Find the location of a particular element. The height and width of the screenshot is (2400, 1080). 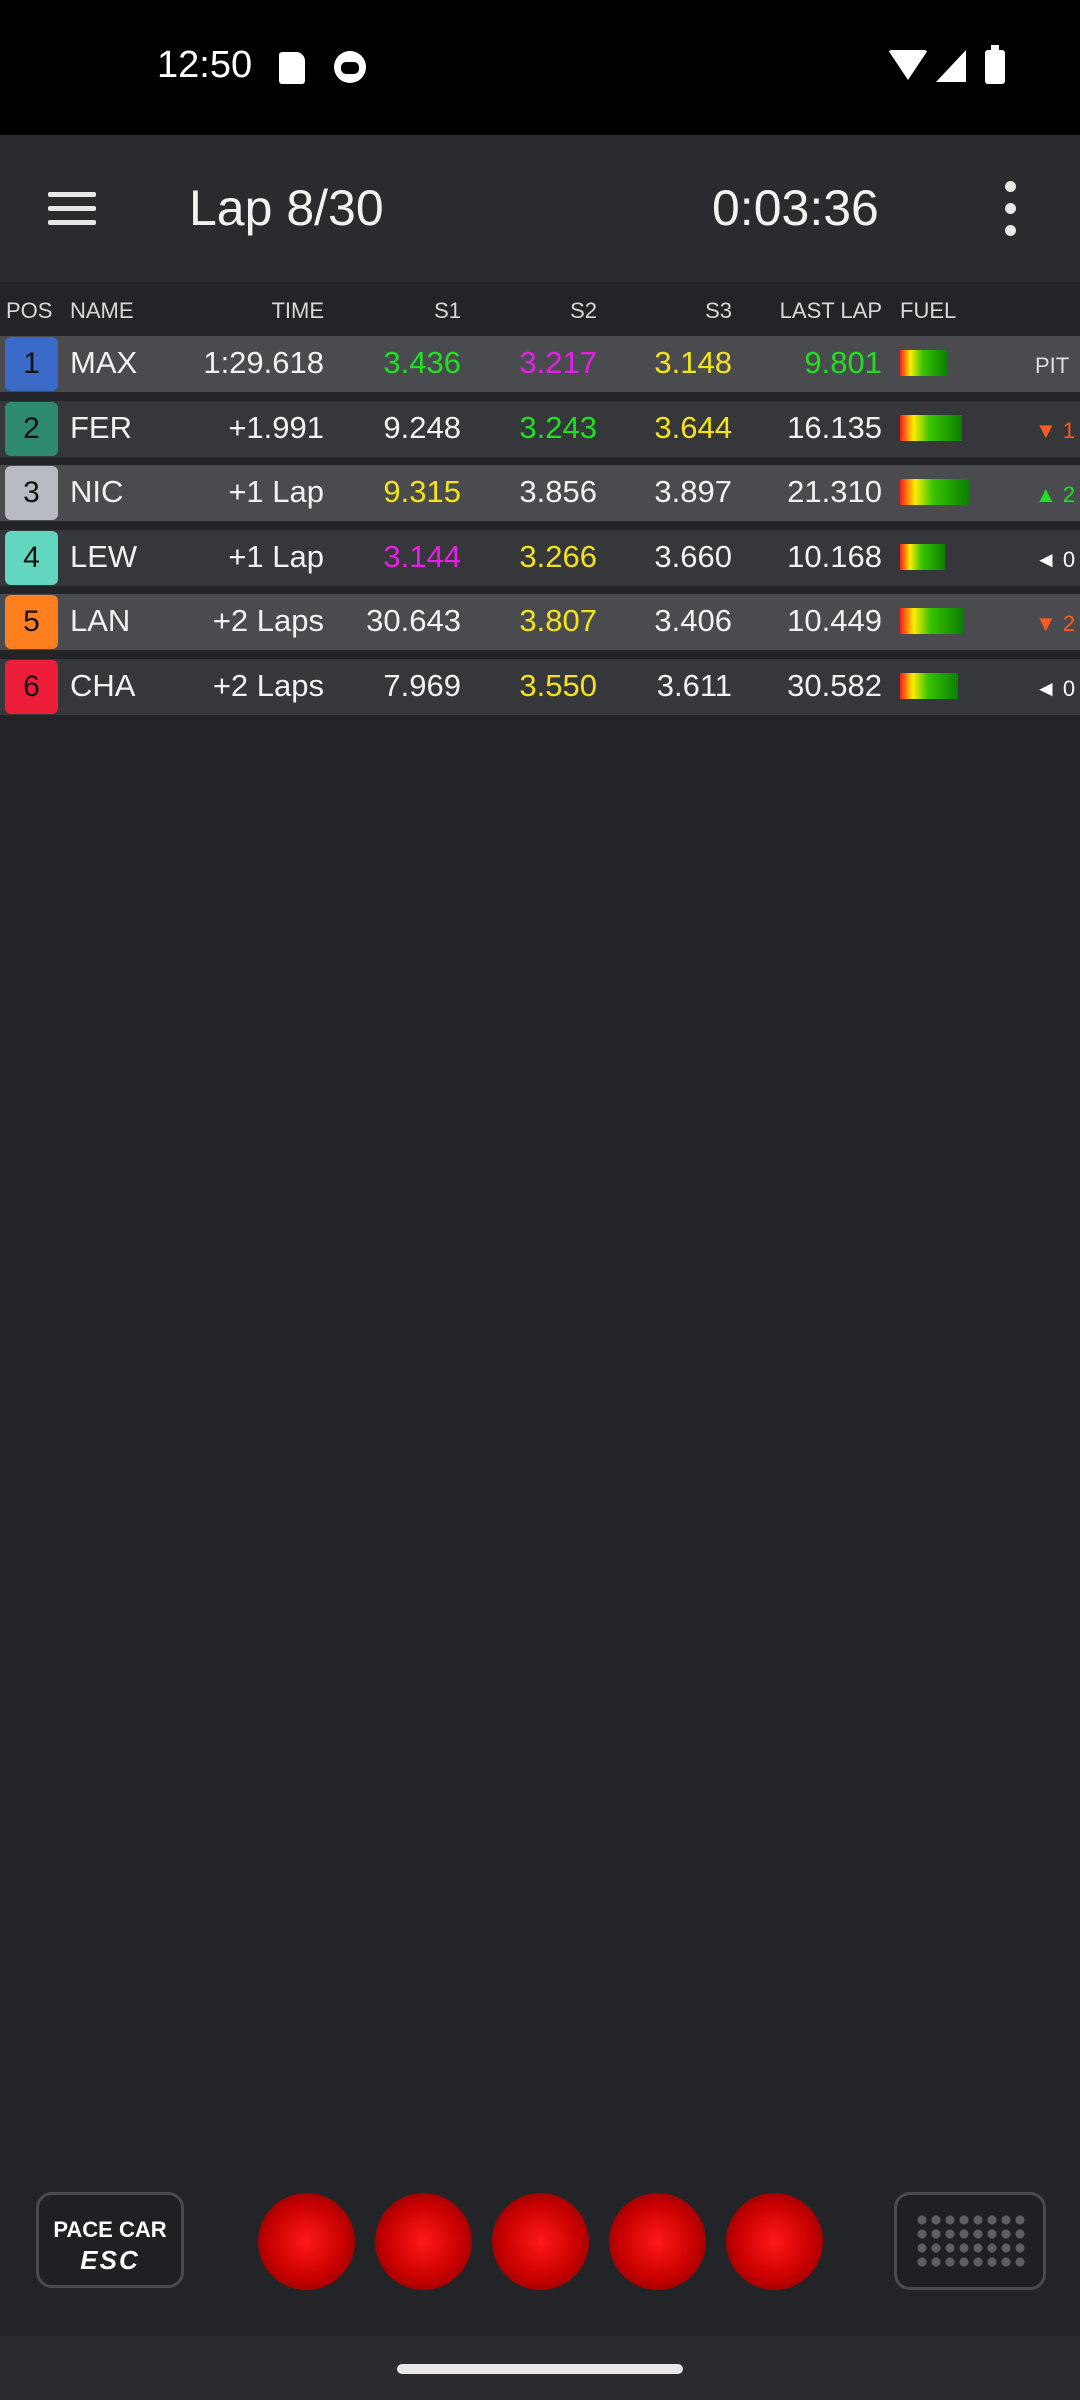

last-lap-time: 30.582 is located at coordinates (834, 685).